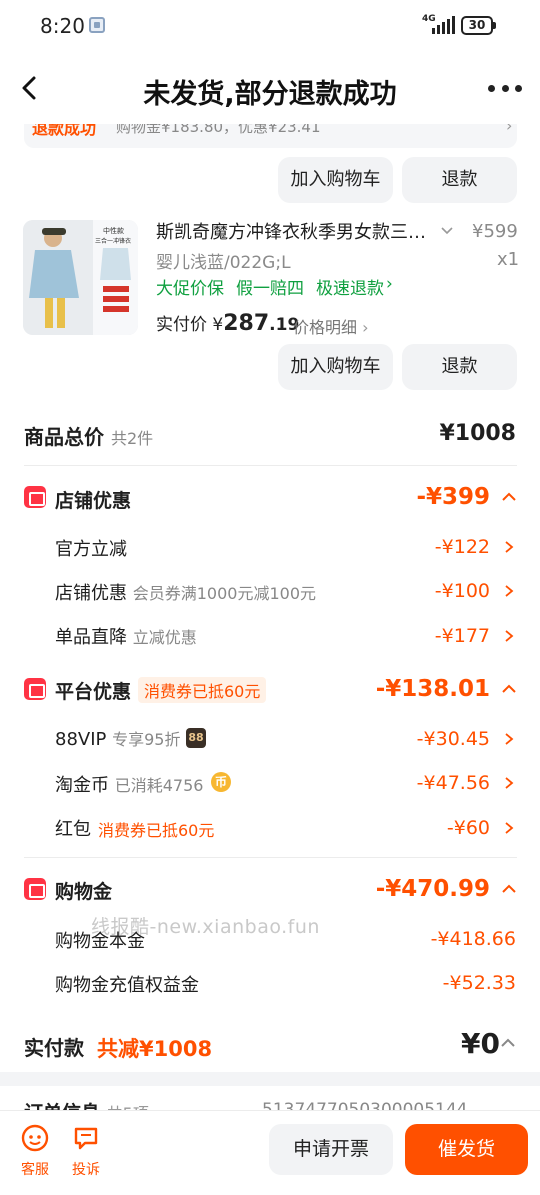  I want to click on page-title: 未发货,部分退款成功, so click(270, 94).